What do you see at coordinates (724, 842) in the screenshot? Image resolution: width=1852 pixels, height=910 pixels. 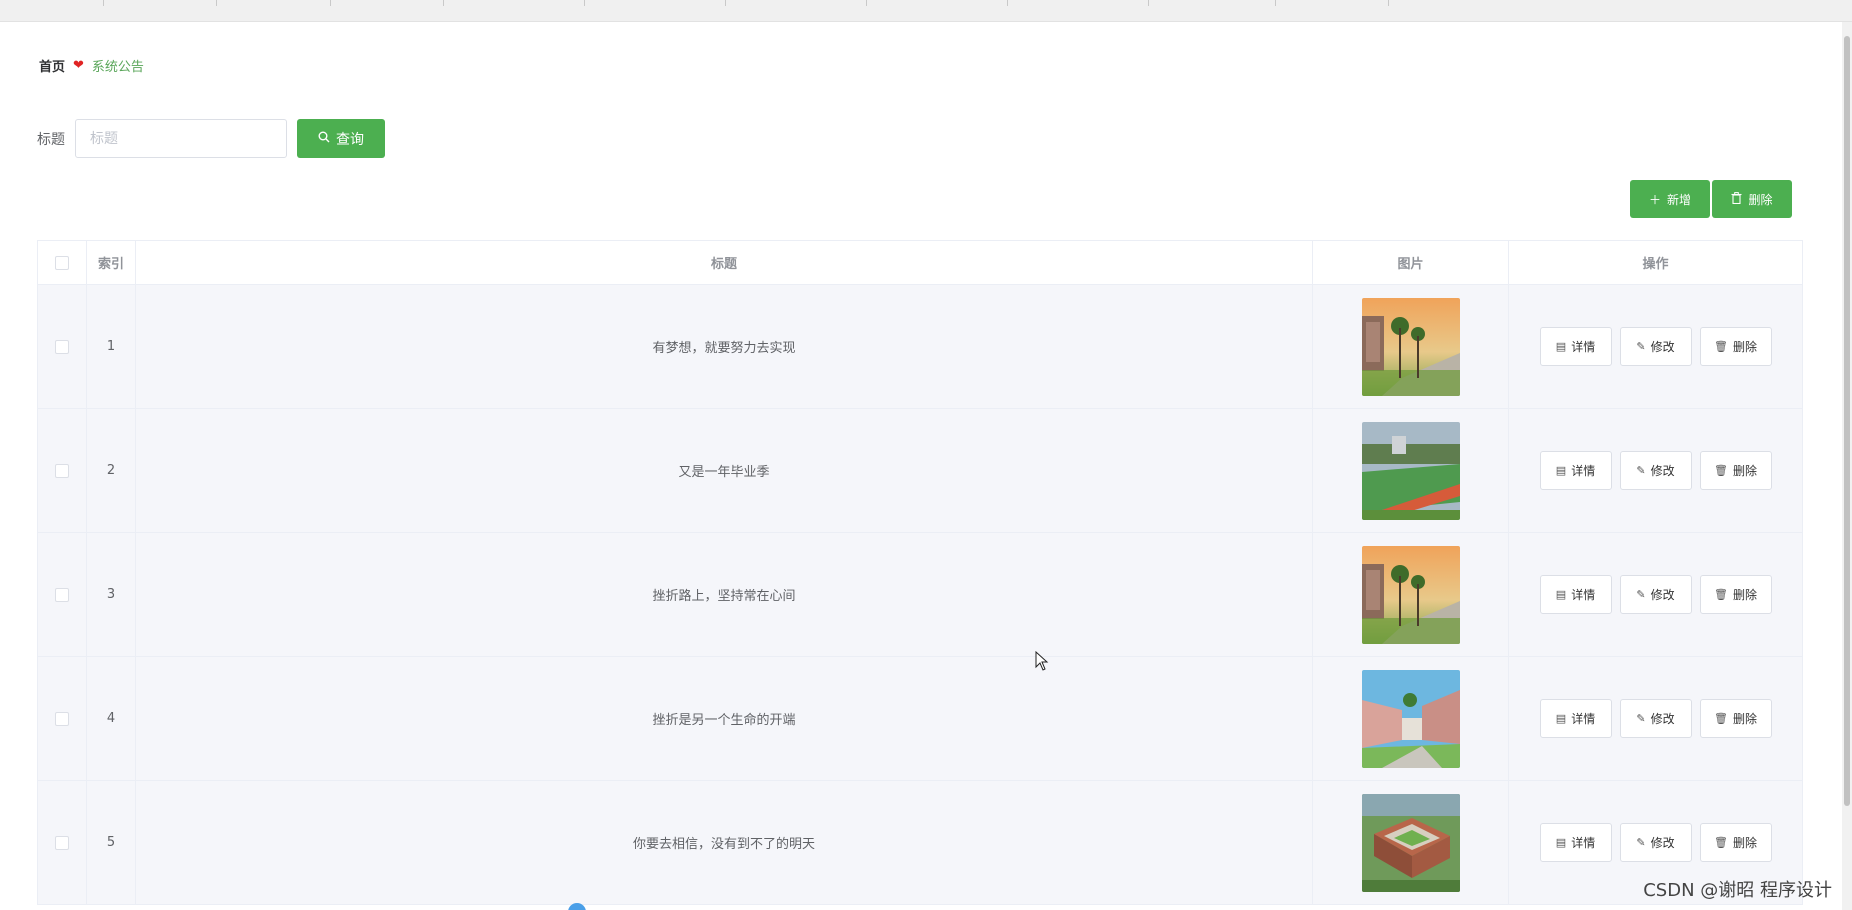 I see `row-title: 你要去相信，没有到不了的明天` at bounding box center [724, 842].